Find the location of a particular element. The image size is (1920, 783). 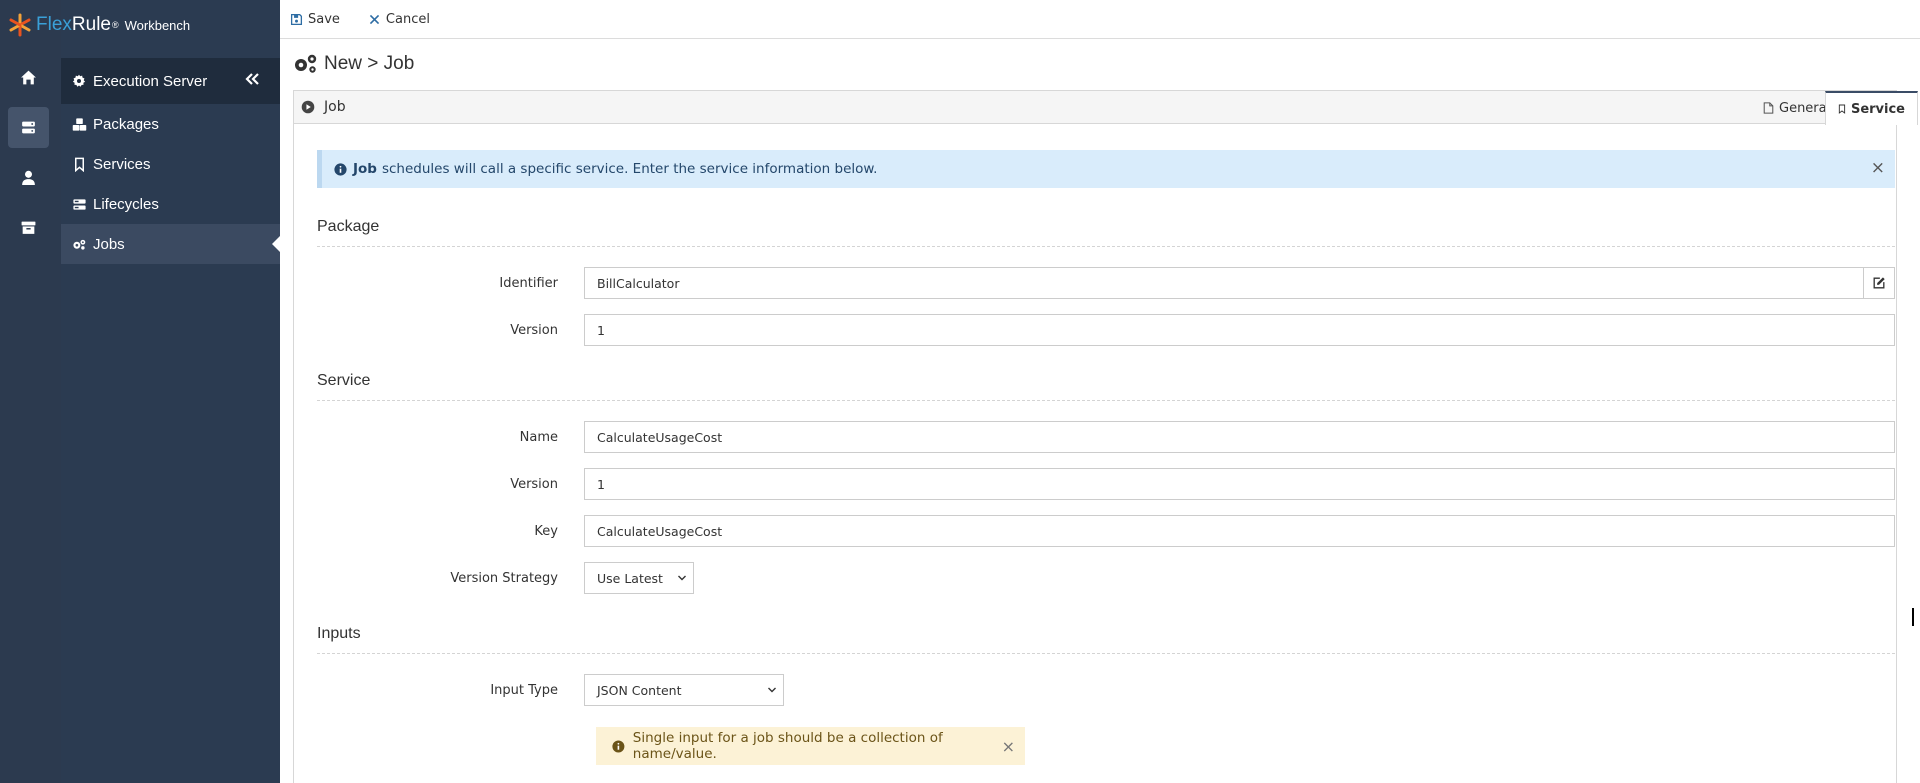

cancel-label: Cancel is located at coordinates (407, 19).